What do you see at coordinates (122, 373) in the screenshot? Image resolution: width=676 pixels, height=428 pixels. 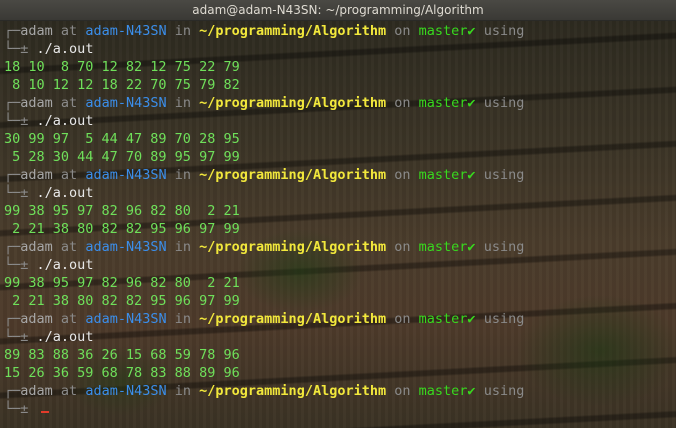 I see `program-output-line: 15 26 36 59 68 78 83 88 89 96` at bounding box center [122, 373].